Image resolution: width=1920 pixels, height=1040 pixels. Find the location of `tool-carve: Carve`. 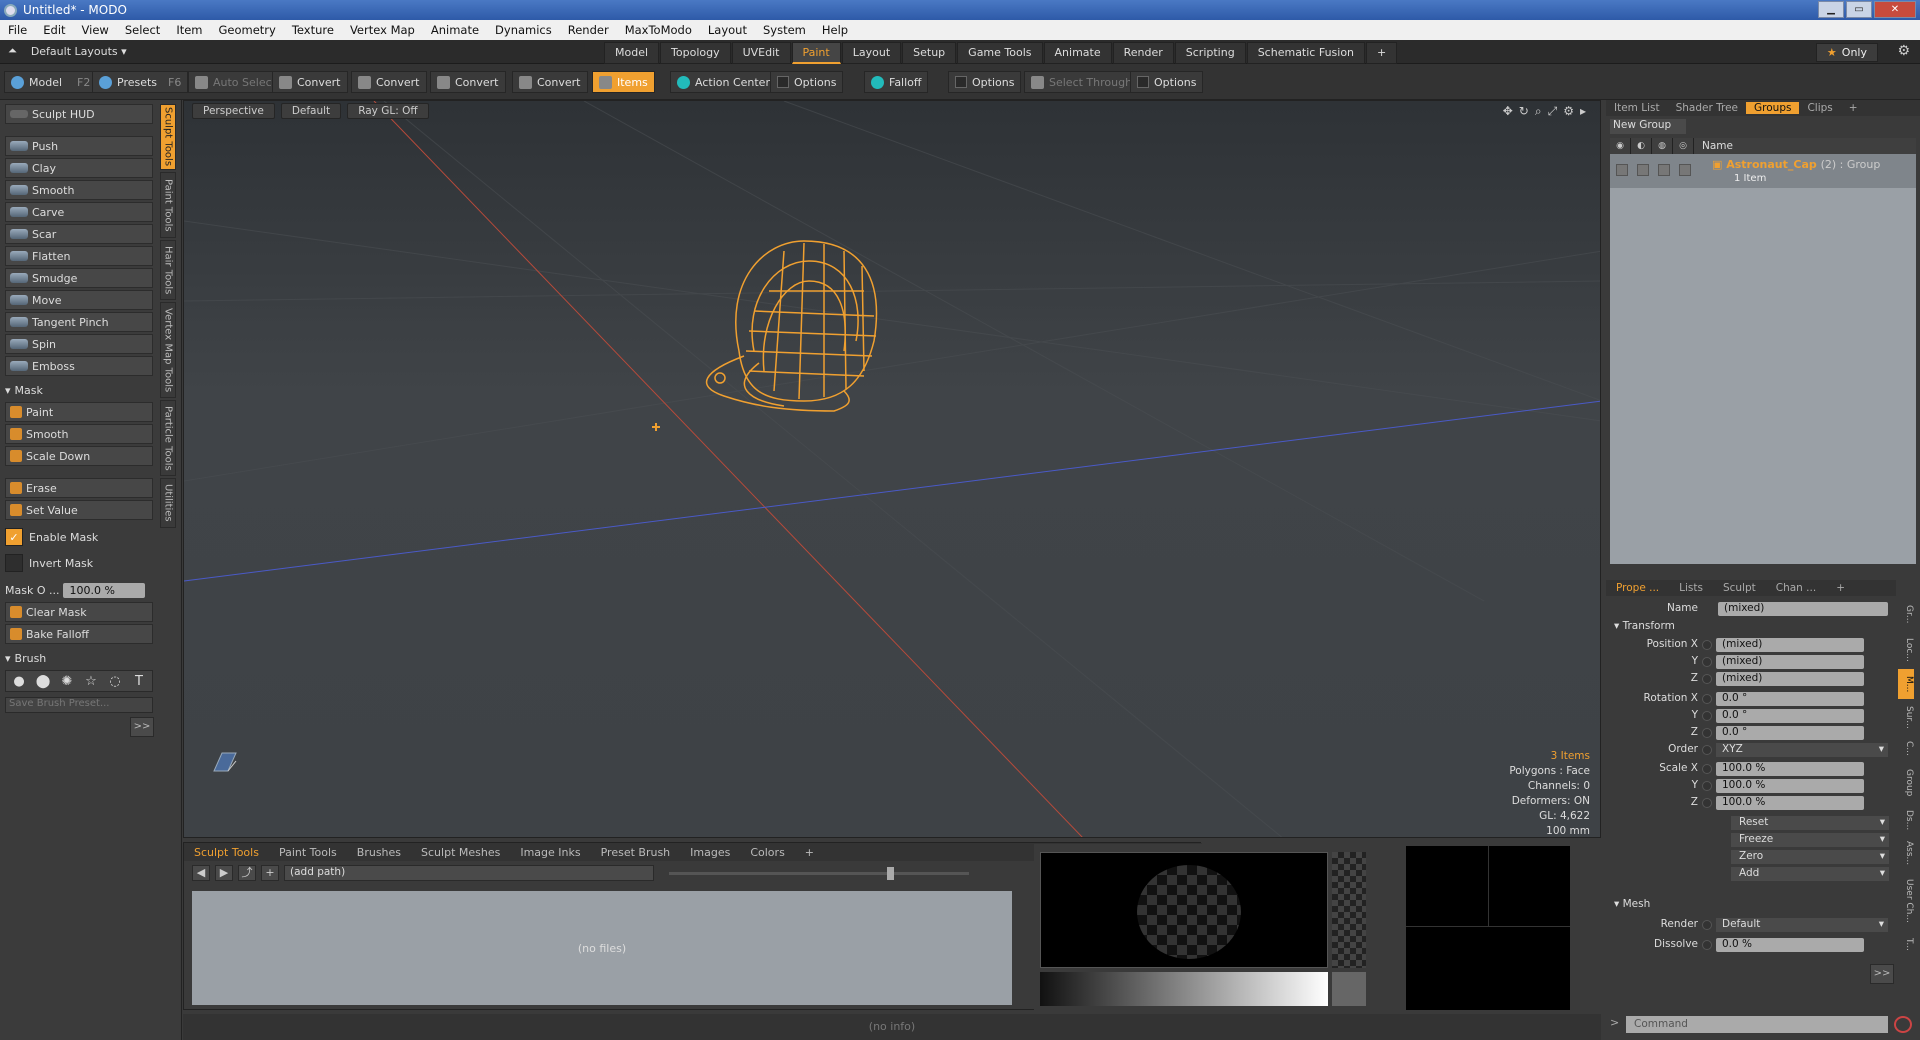

tool-carve: Carve is located at coordinates (79, 212).